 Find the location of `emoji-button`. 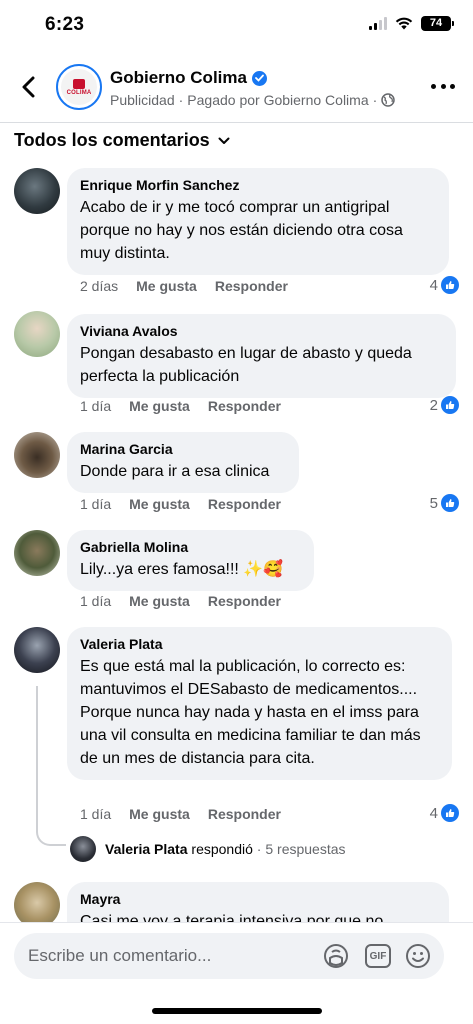

emoji-button is located at coordinates (418, 956).